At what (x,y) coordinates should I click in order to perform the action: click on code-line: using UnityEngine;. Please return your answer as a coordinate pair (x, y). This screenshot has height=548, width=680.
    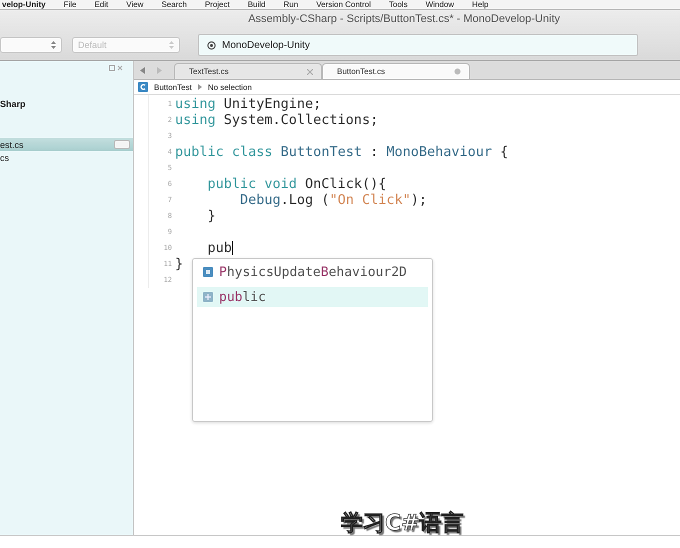
    Looking at the image, I should click on (248, 104).